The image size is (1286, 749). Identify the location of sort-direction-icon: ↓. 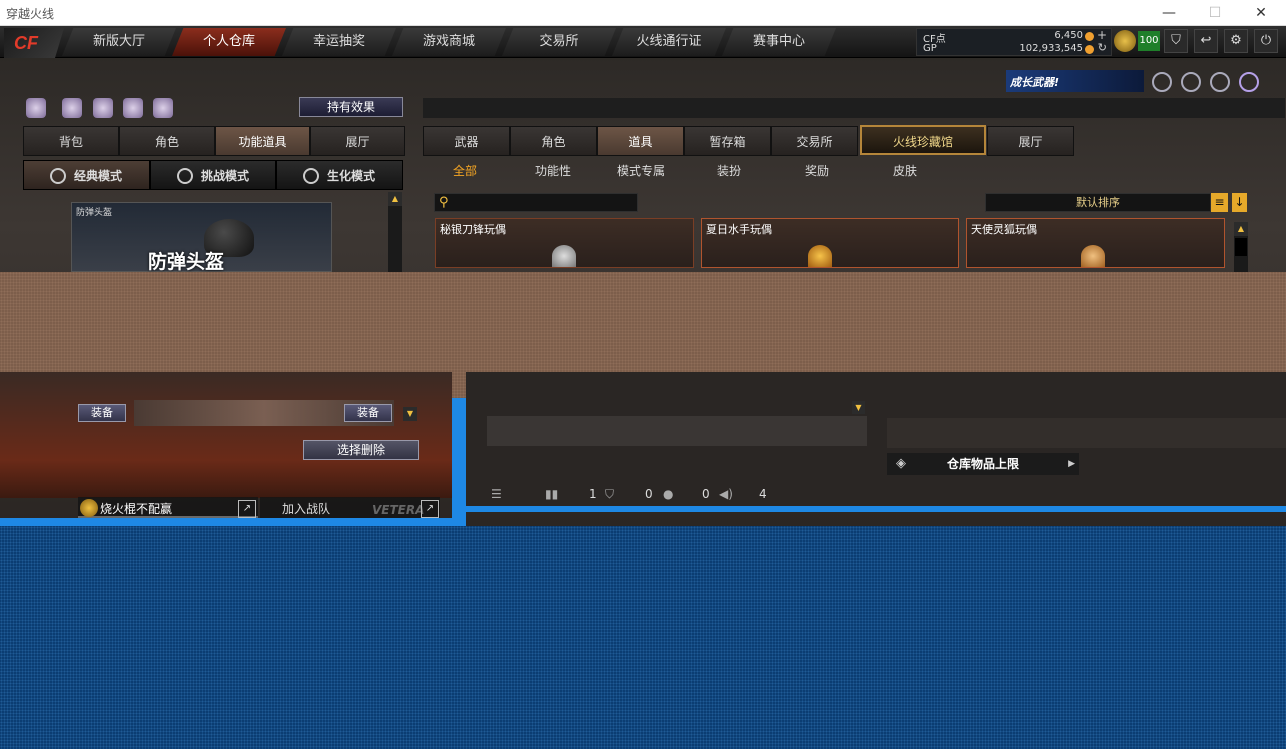
(1239, 202).